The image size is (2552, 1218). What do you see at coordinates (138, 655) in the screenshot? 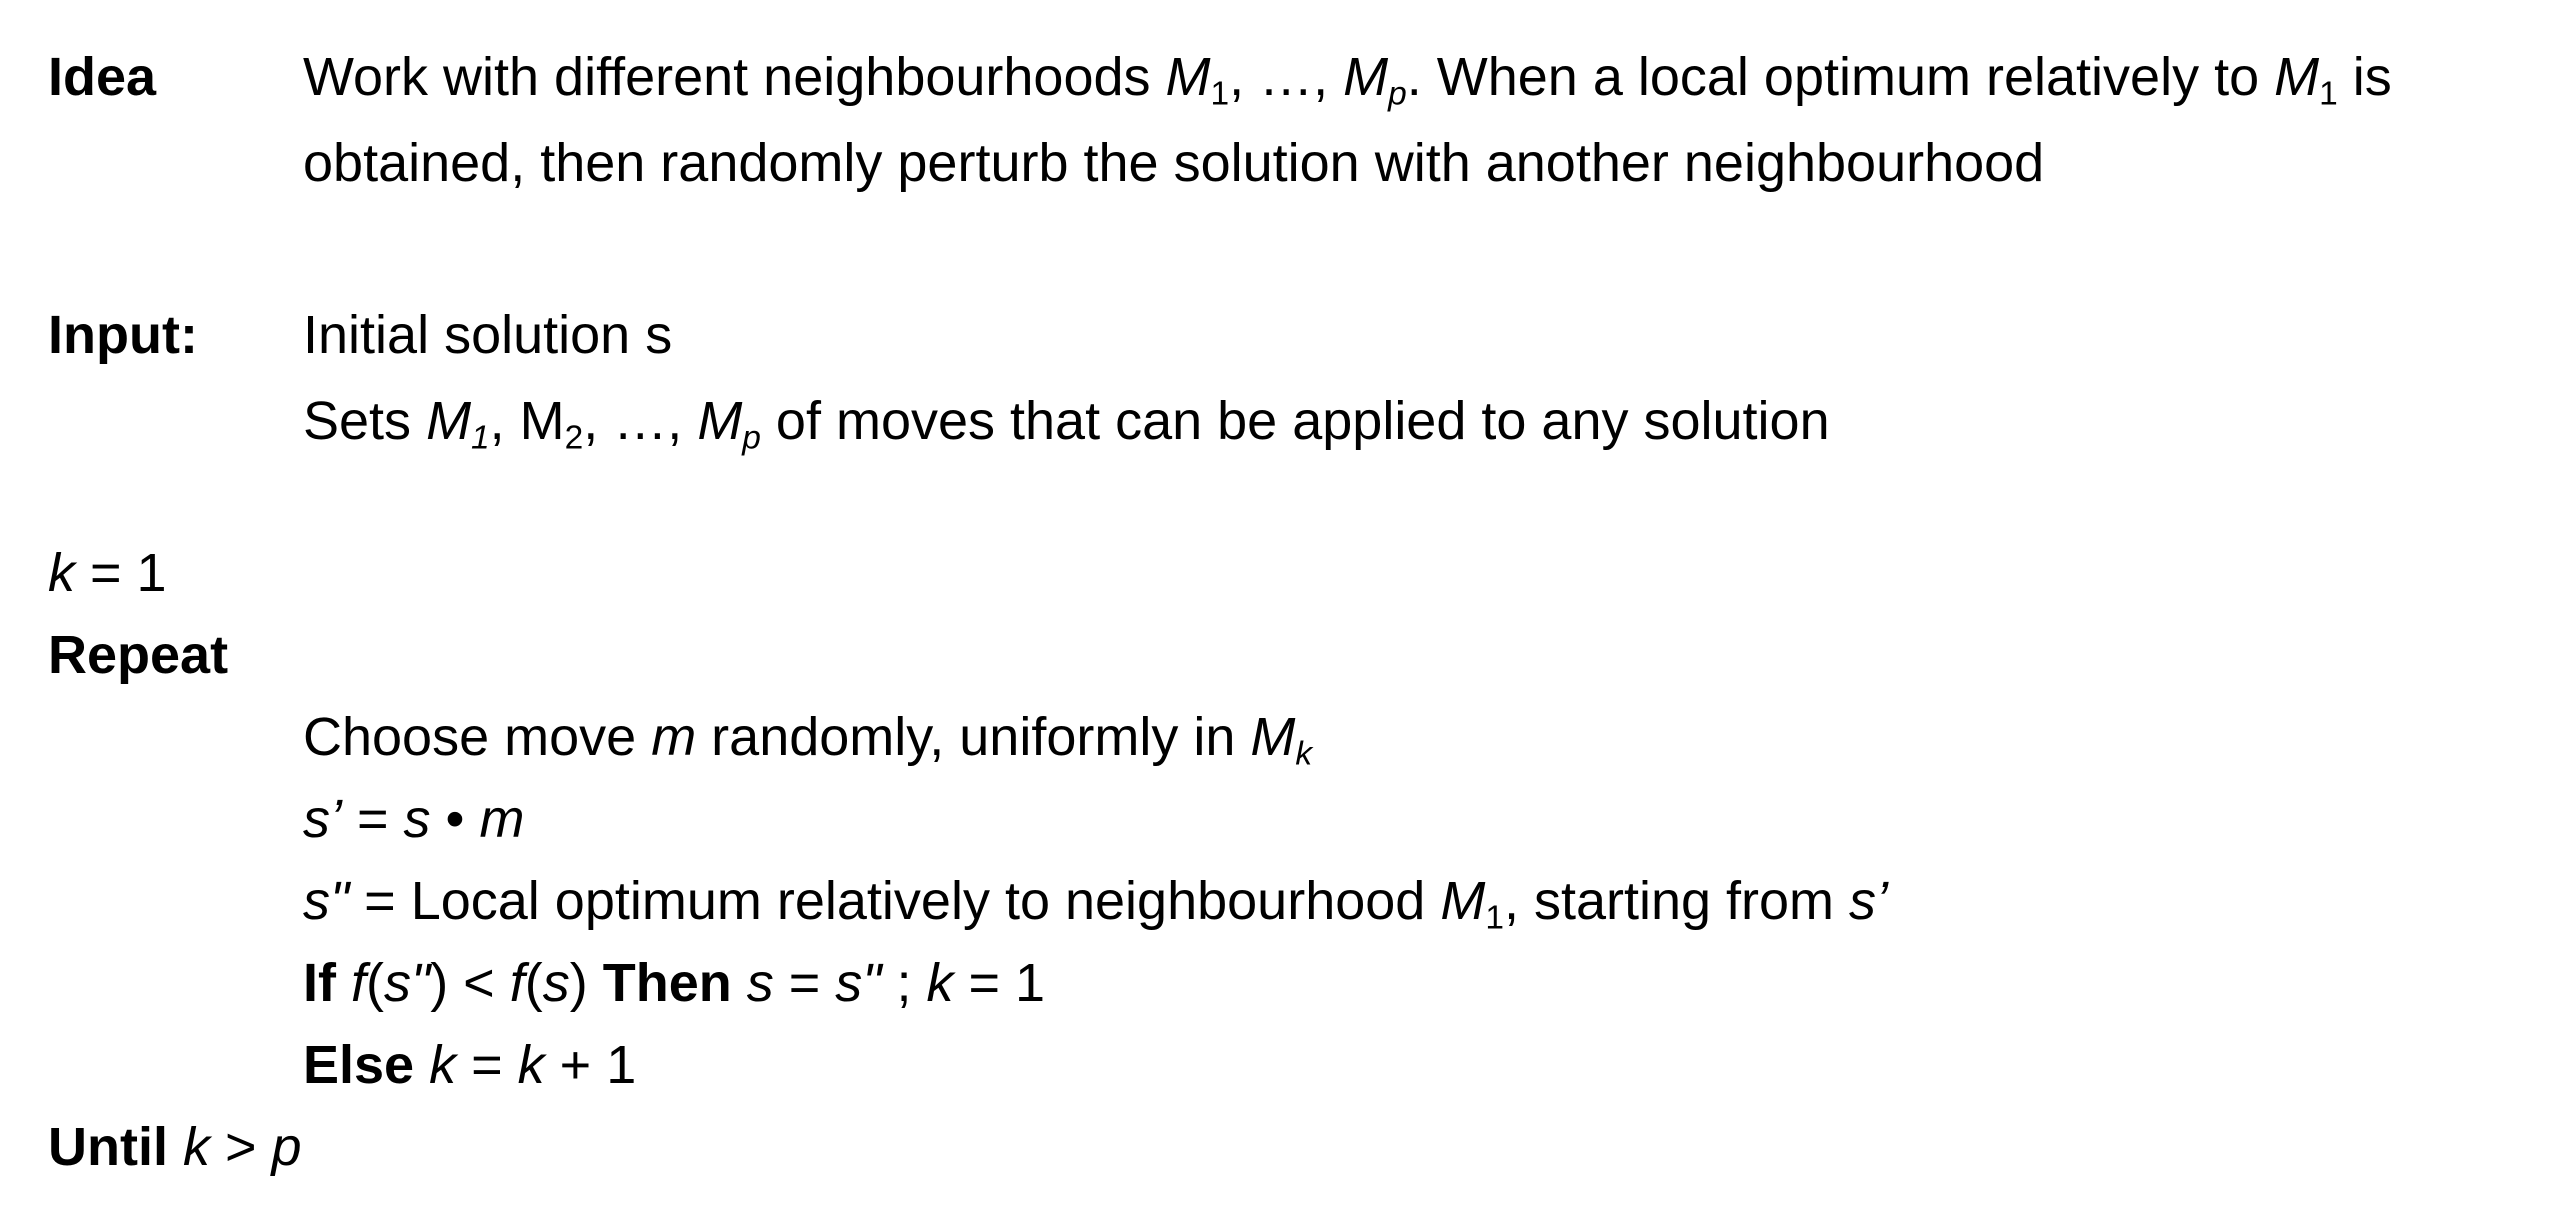
I see `repeat-keyword: Repeat` at bounding box center [138, 655].